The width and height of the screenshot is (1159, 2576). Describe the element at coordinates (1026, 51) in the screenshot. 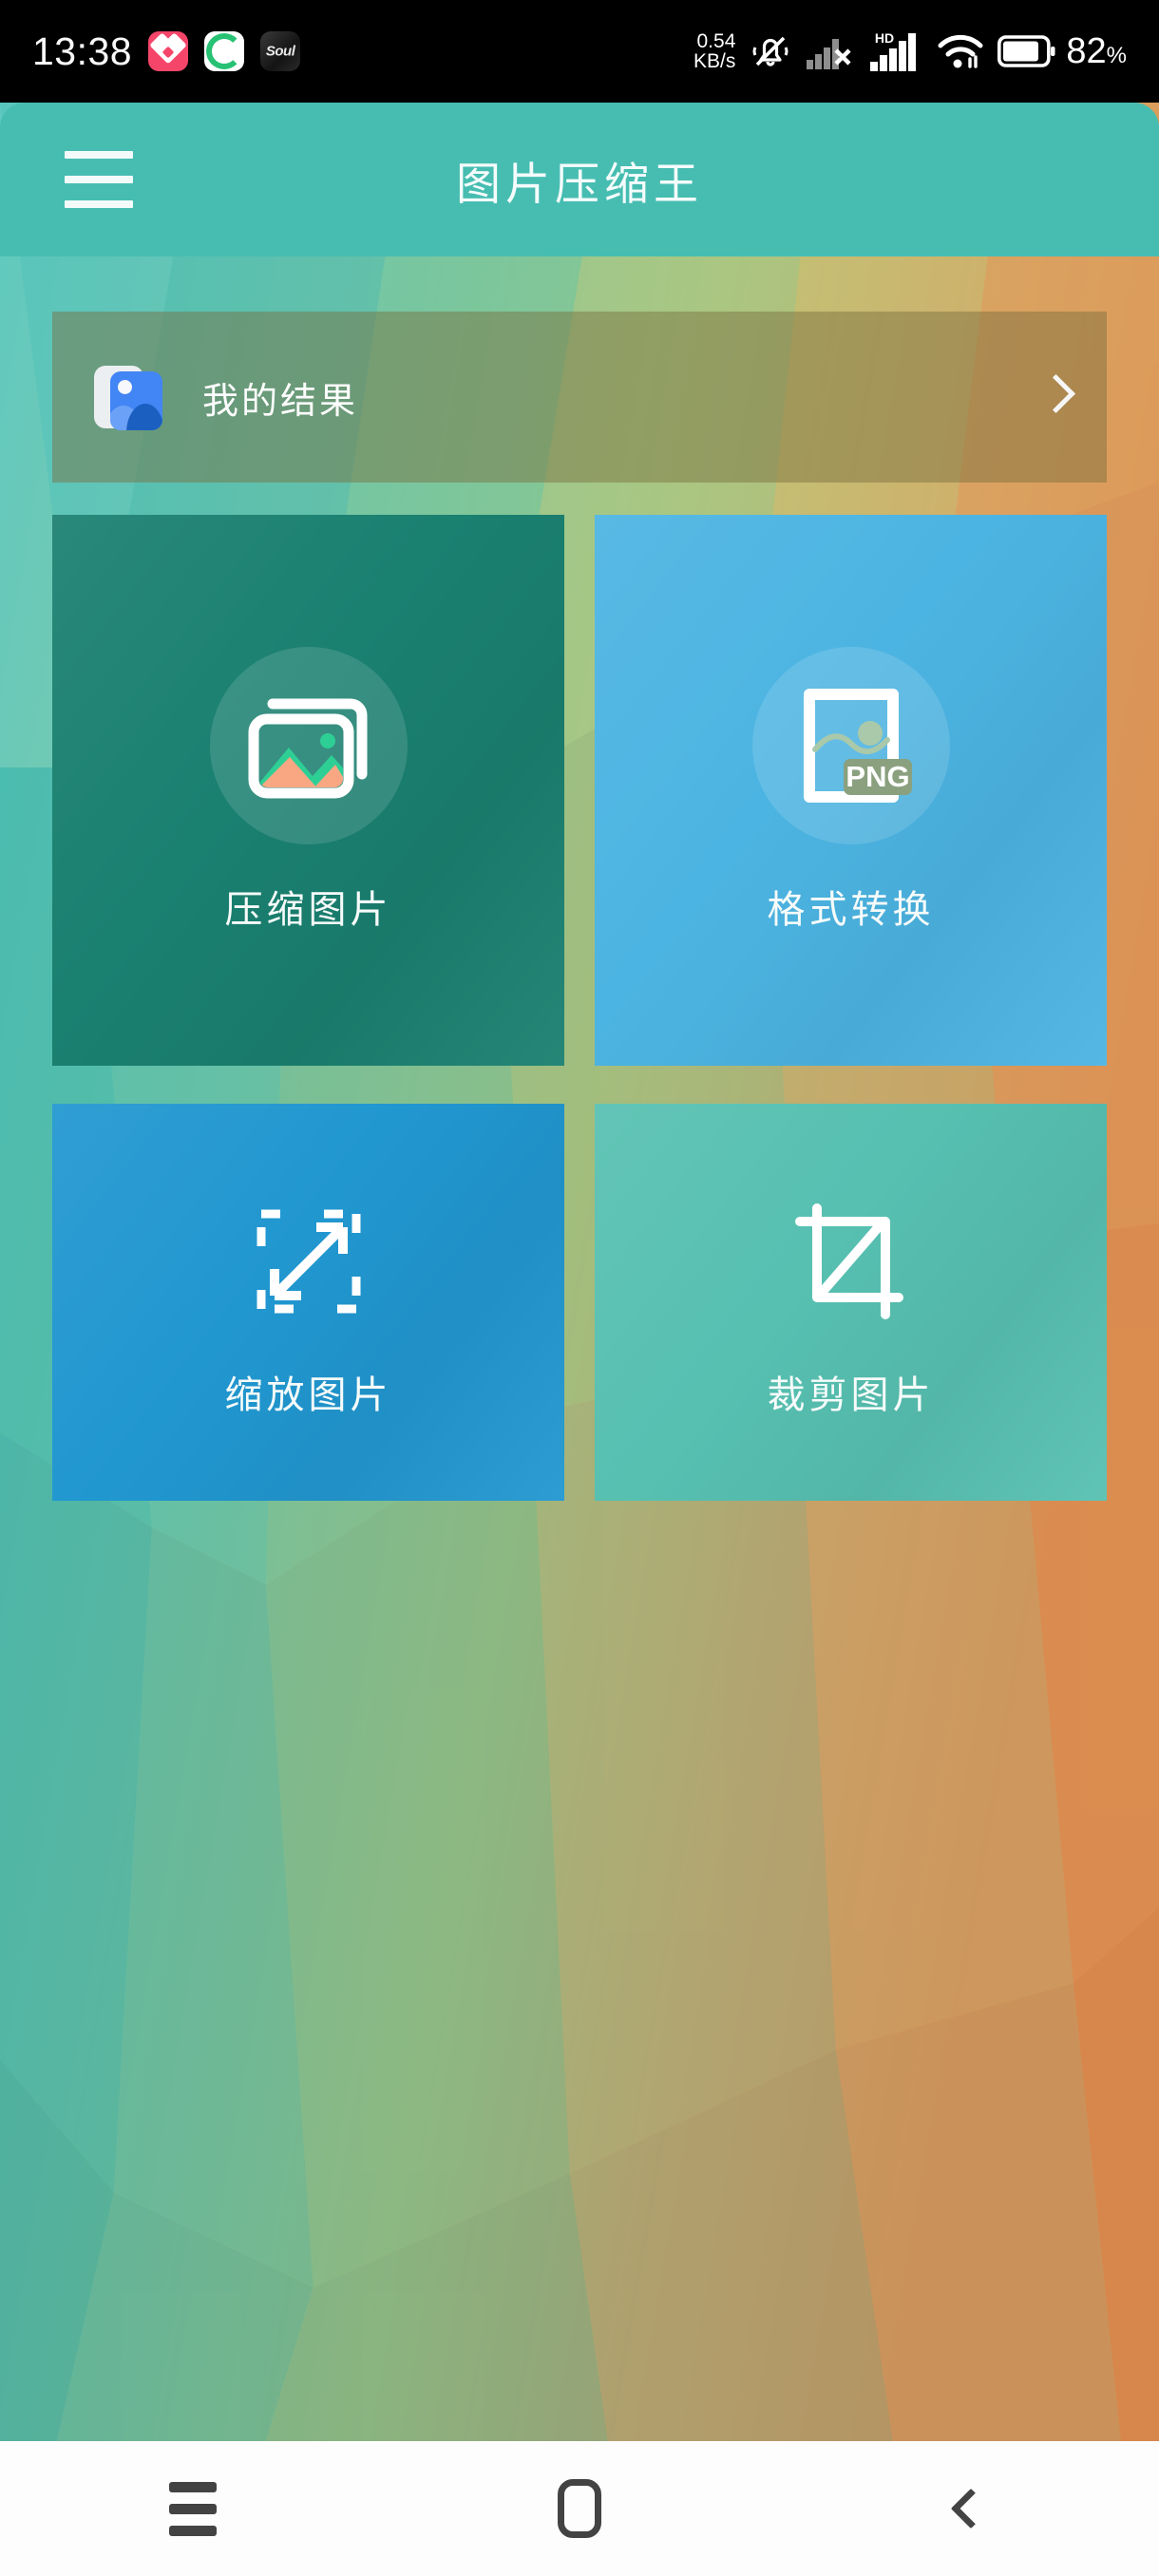

I see `battery-icon` at that location.